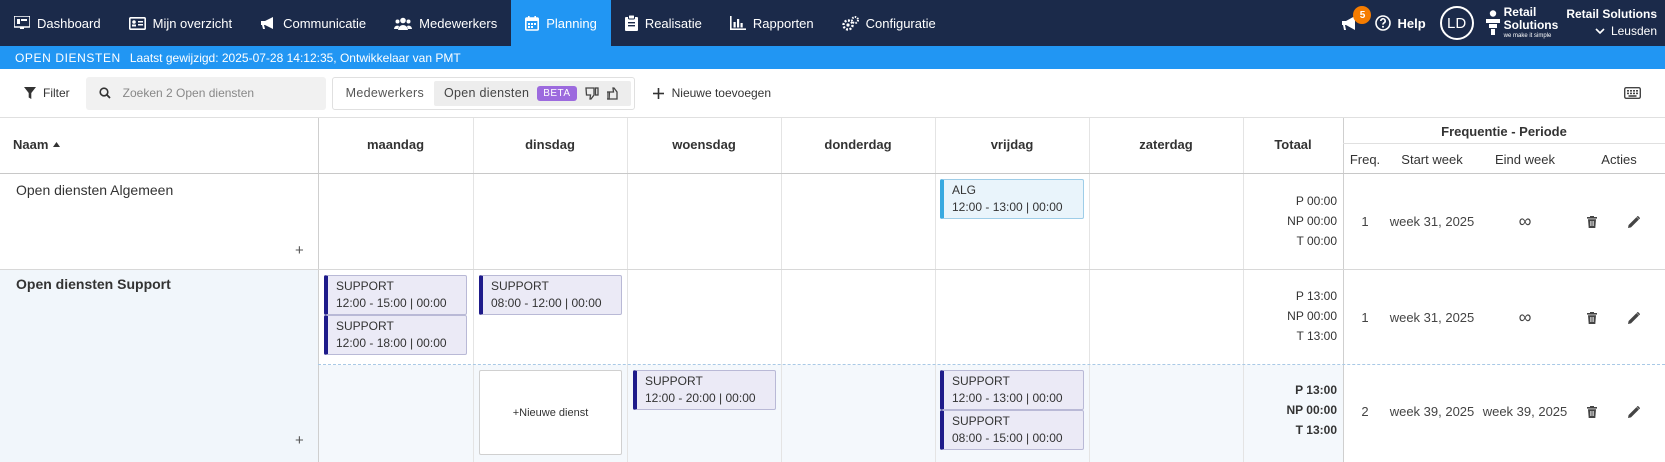  I want to click on freq-value: 1, so click(1365, 317).